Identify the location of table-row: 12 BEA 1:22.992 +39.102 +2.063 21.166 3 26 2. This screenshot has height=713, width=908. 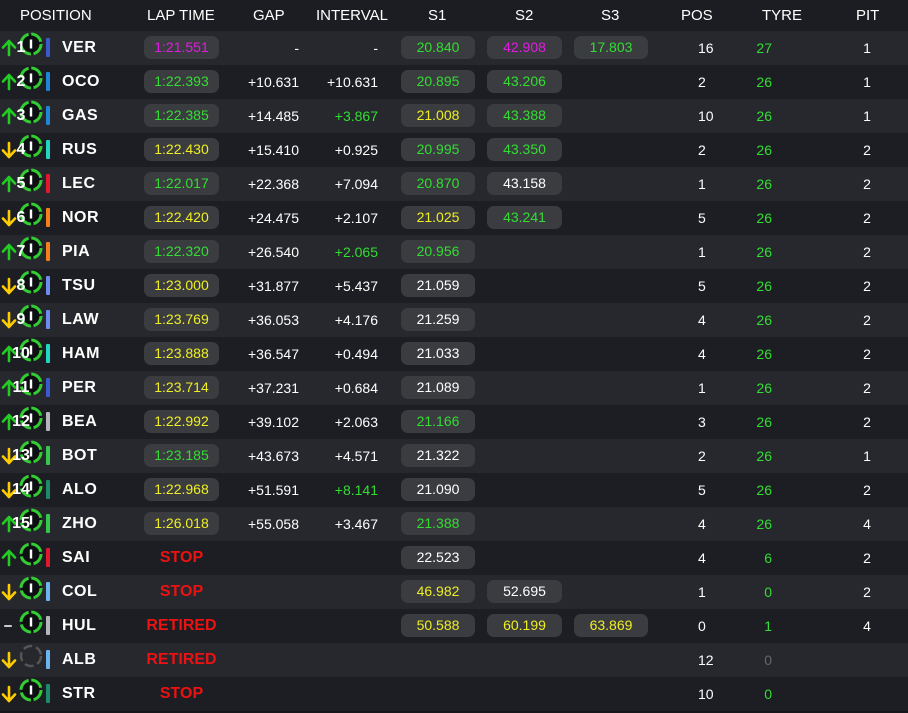
(454, 422).